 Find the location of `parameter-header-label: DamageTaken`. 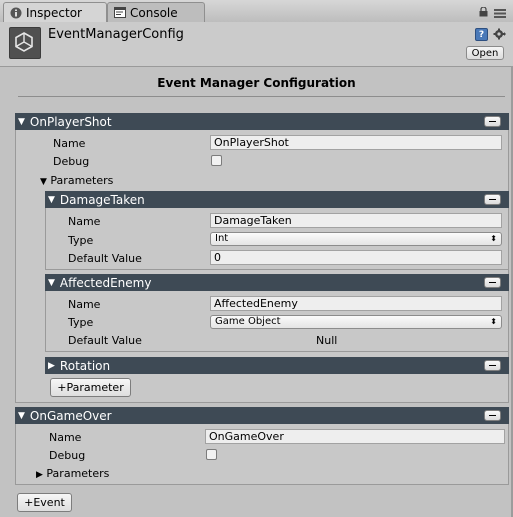

parameter-header-label: DamageTaken is located at coordinates (102, 199).